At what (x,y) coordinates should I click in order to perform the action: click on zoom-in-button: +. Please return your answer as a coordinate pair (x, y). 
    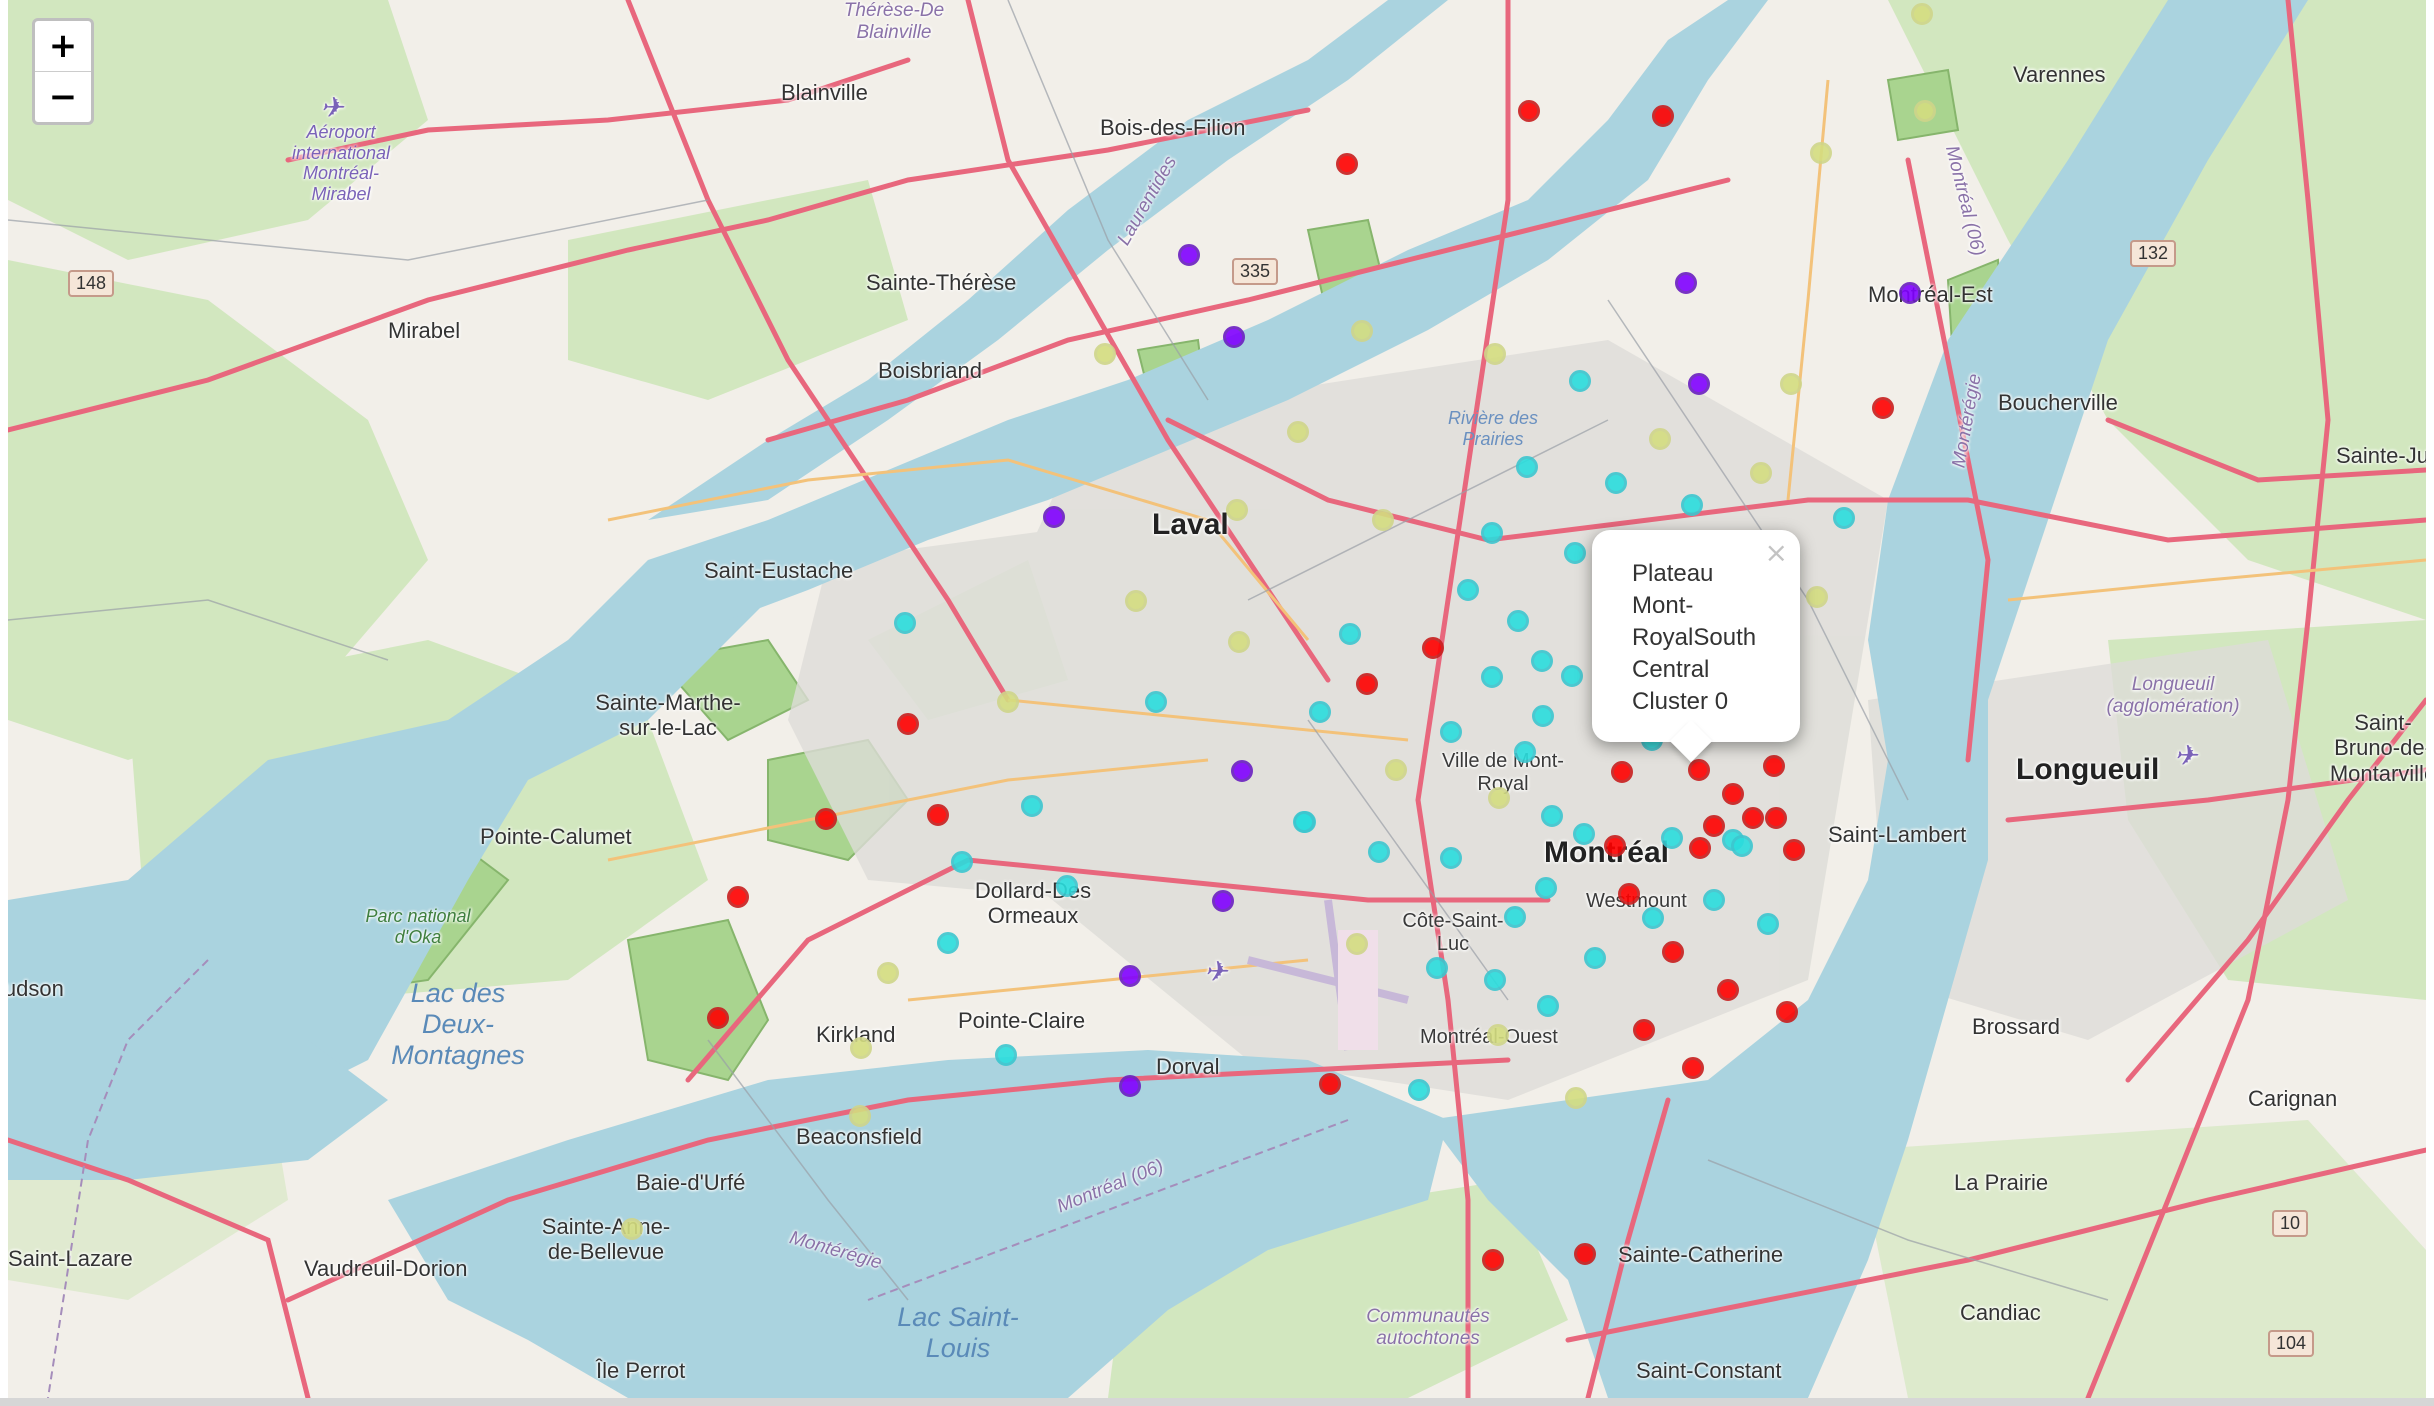
    Looking at the image, I should click on (63, 46).